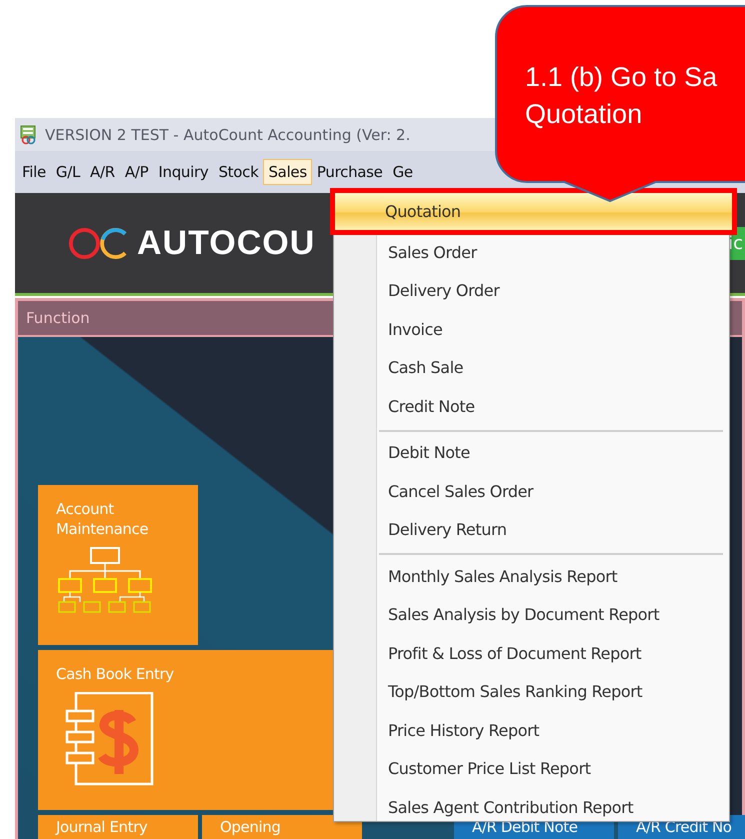  What do you see at coordinates (137, 172) in the screenshot?
I see `menu-item: A/P` at bounding box center [137, 172].